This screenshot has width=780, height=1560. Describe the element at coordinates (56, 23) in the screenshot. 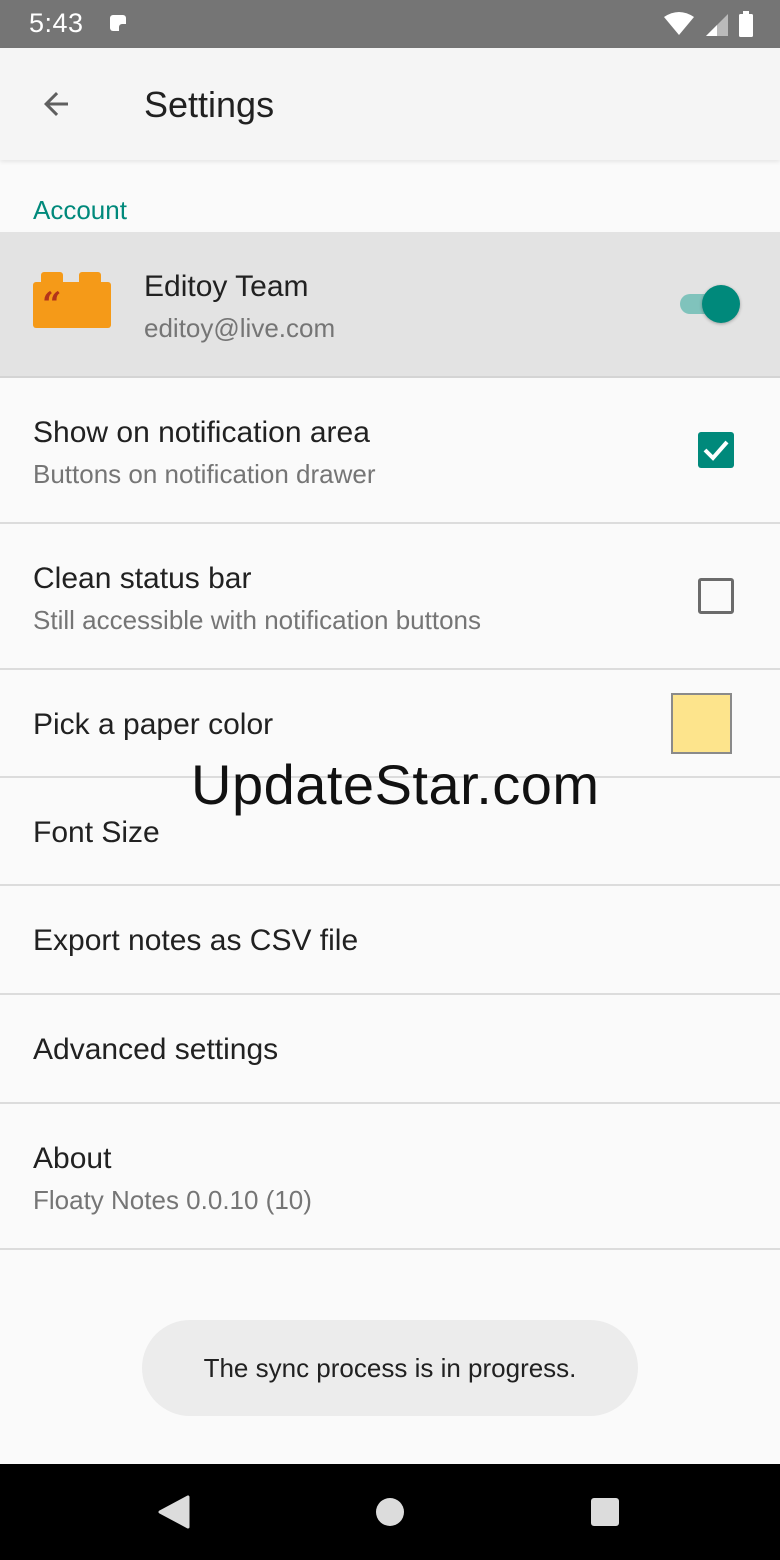

I see `status-time: 5:43` at that location.